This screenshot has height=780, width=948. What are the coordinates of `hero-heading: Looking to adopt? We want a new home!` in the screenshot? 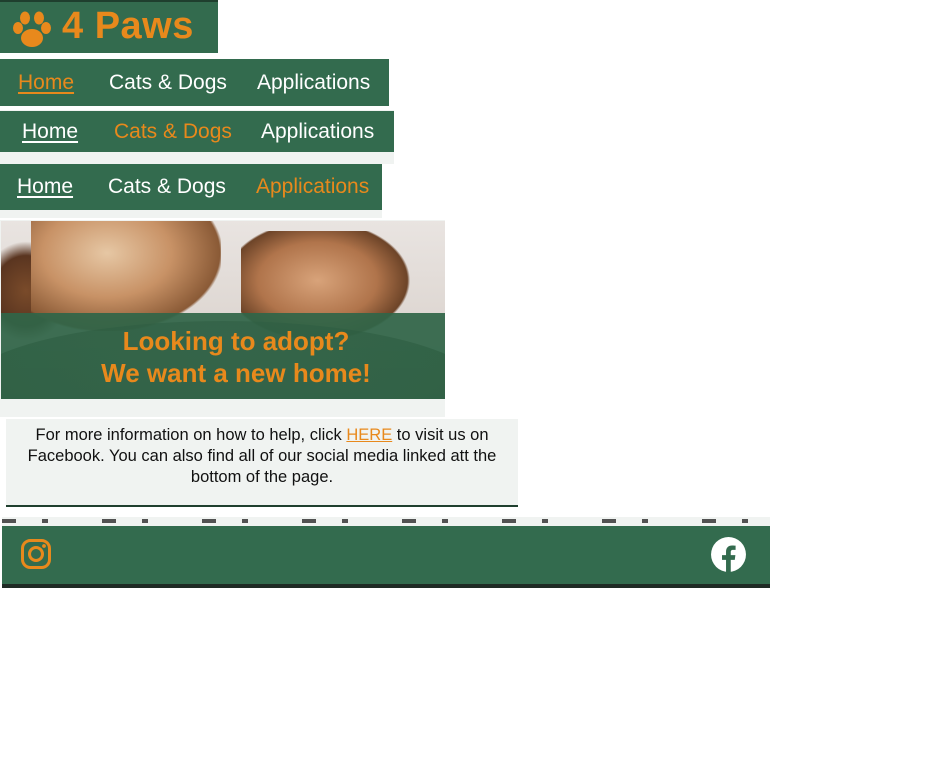 It's located at (223, 357).